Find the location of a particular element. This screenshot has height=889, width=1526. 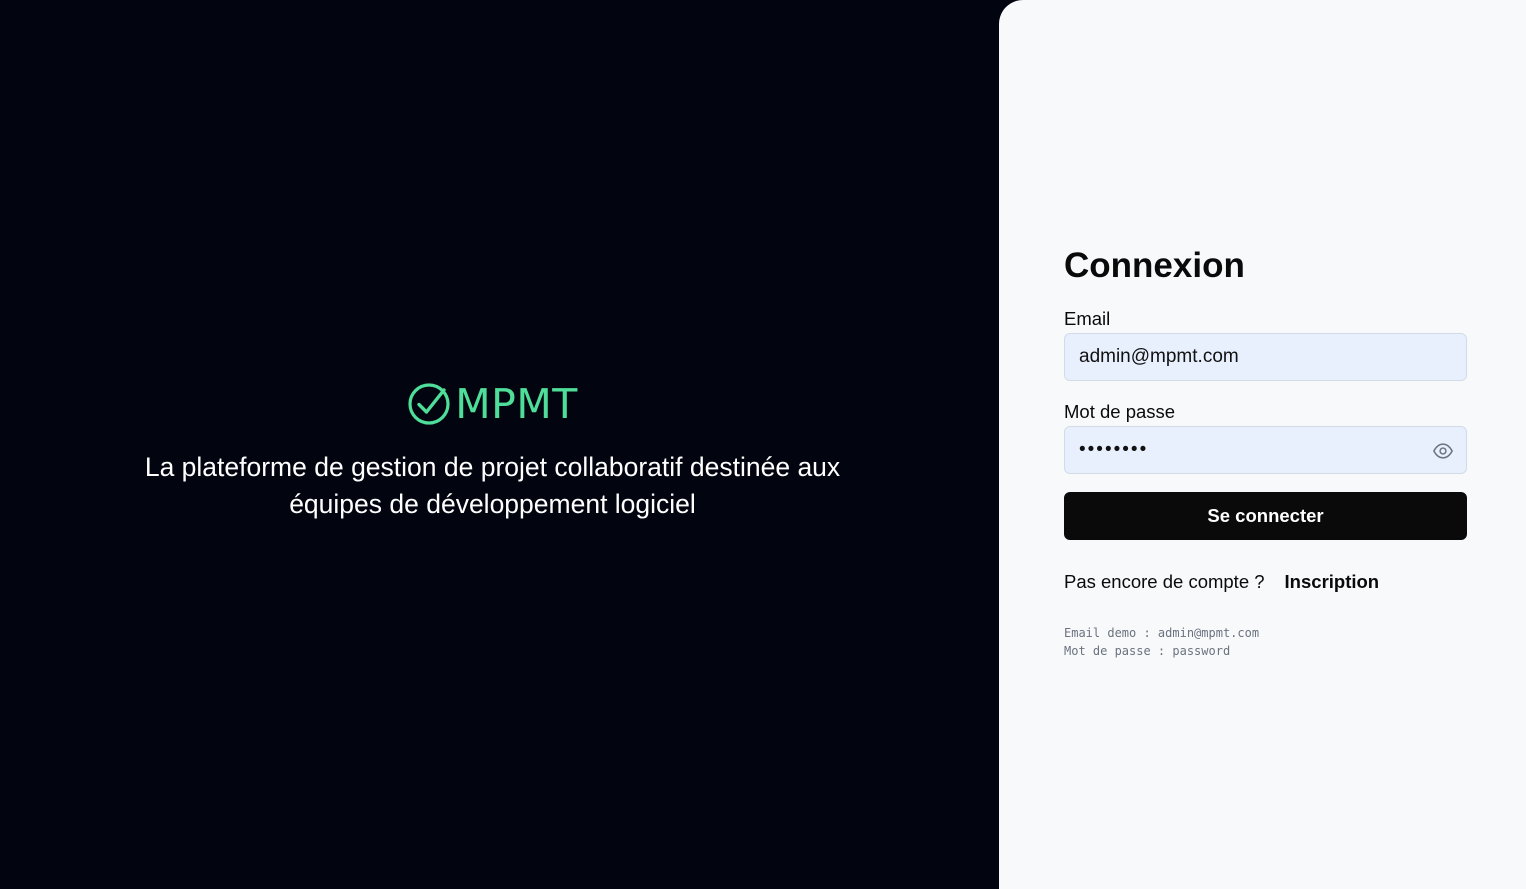

email-field is located at coordinates (1265, 357).